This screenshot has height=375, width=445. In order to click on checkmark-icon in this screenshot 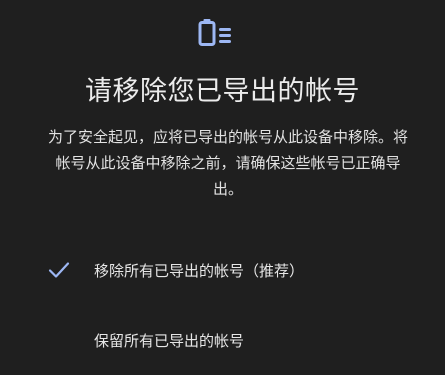, I will do `click(59, 270)`.